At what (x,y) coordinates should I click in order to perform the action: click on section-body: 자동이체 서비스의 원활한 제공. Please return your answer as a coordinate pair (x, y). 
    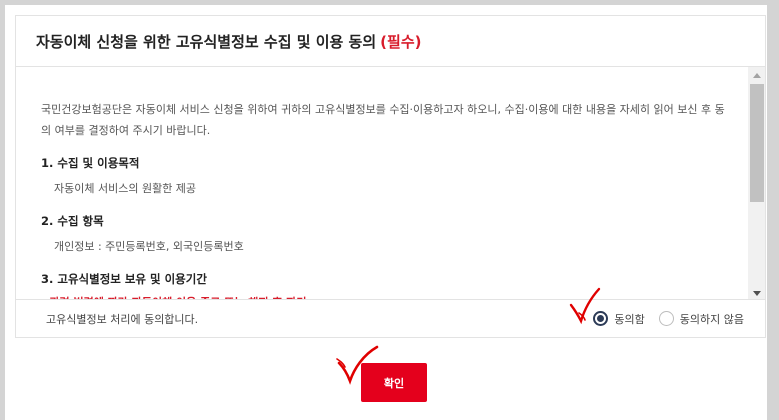
    Looking at the image, I should click on (125, 188).